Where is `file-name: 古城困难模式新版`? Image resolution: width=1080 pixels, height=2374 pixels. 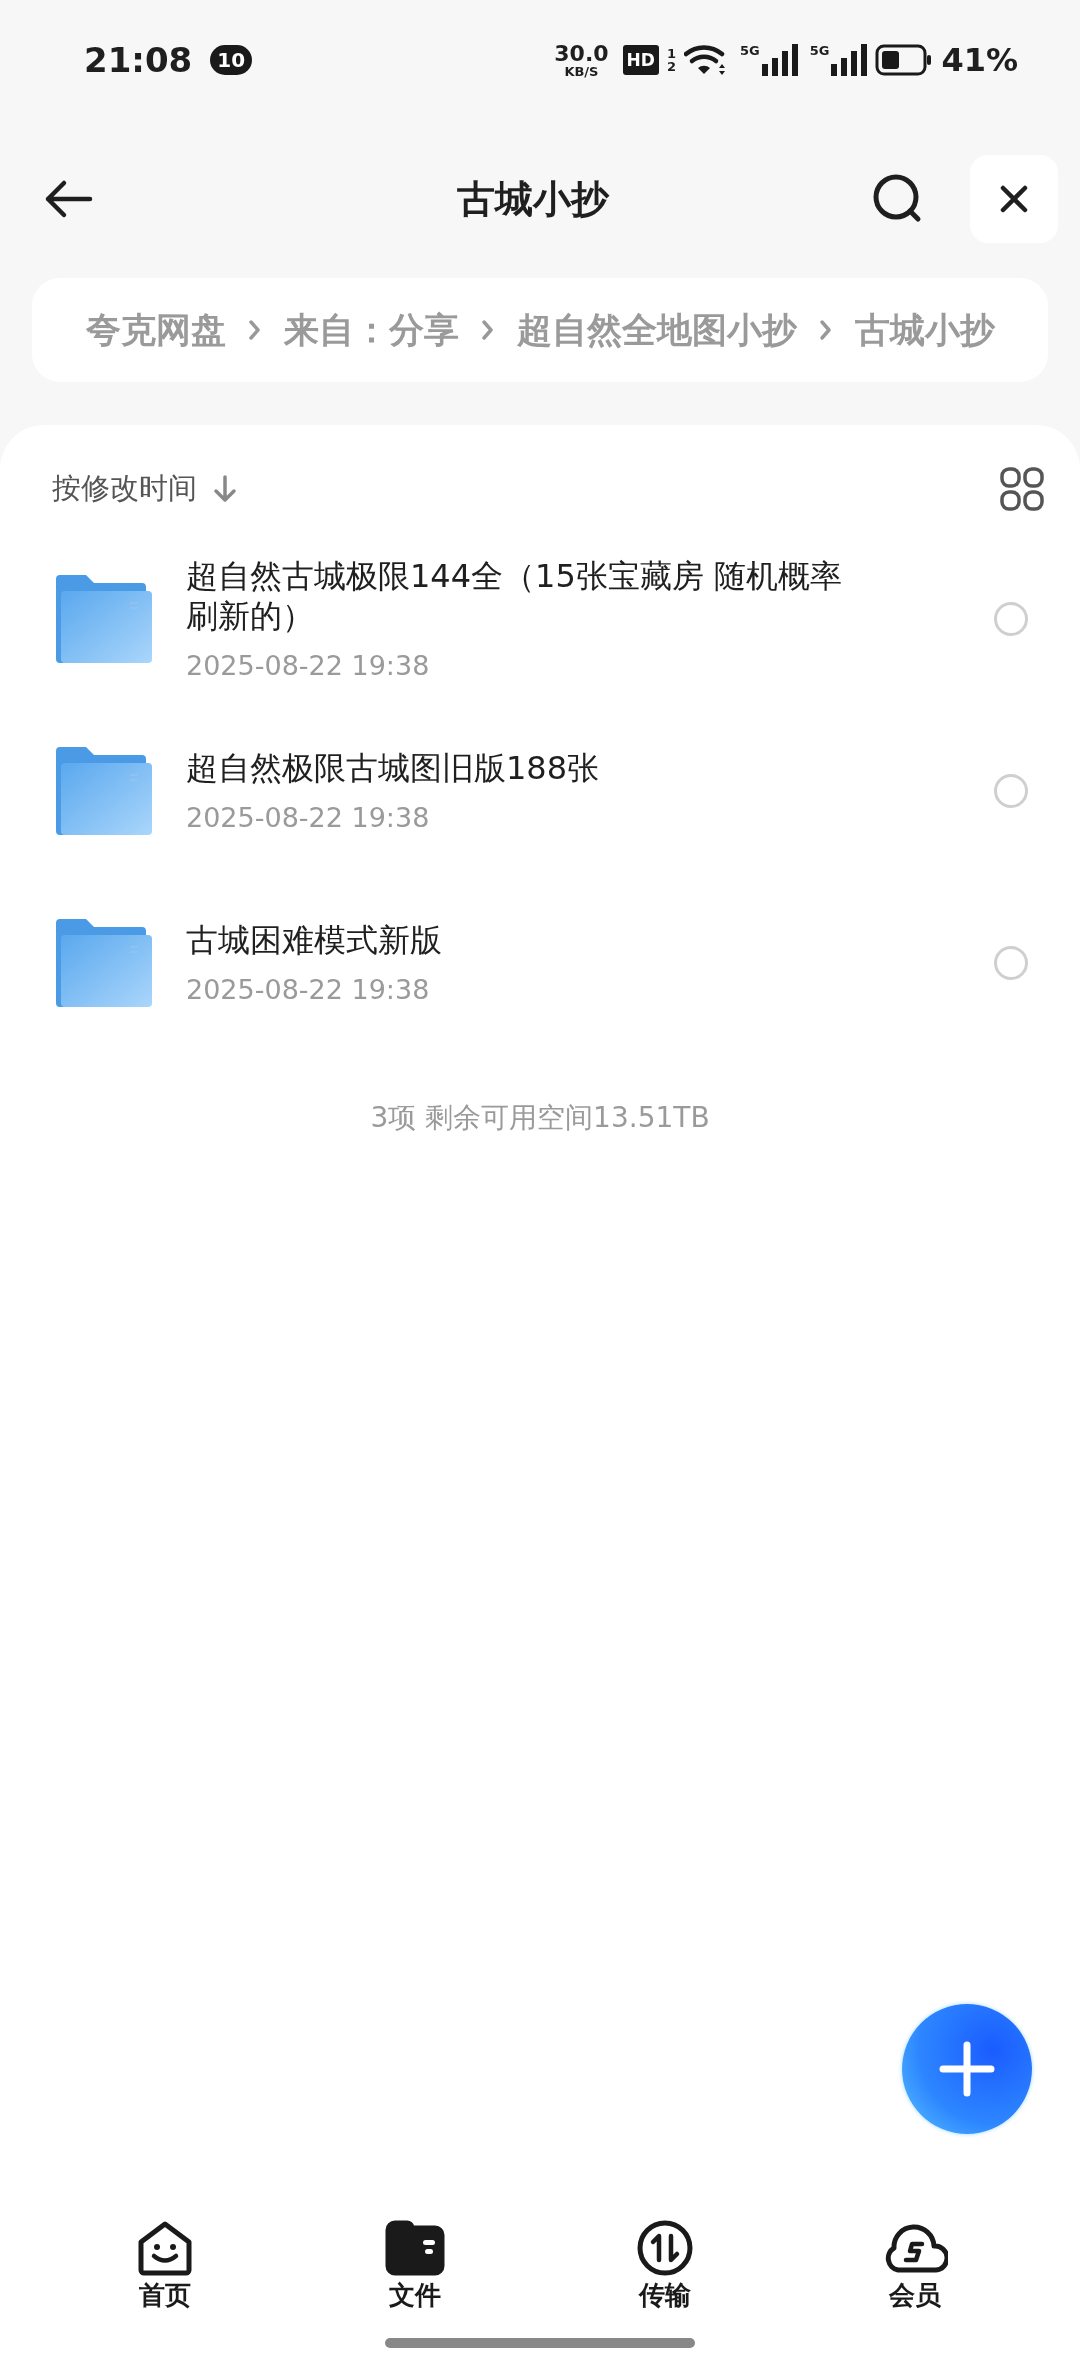
file-name: 古城困难模式新版 is located at coordinates (314, 940).